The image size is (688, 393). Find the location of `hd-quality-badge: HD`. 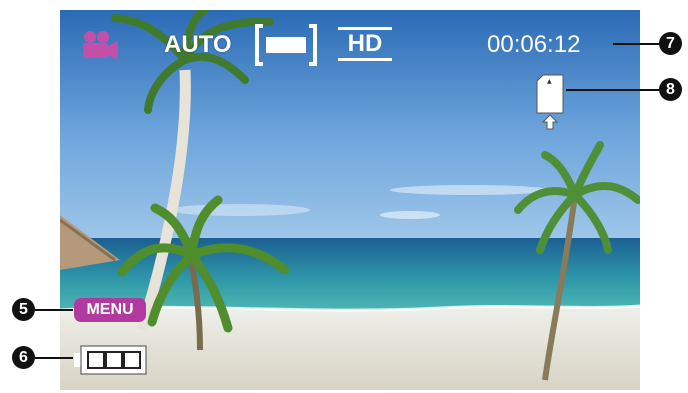

hd-quality-badge: HD is located at coordinates (365, 44).